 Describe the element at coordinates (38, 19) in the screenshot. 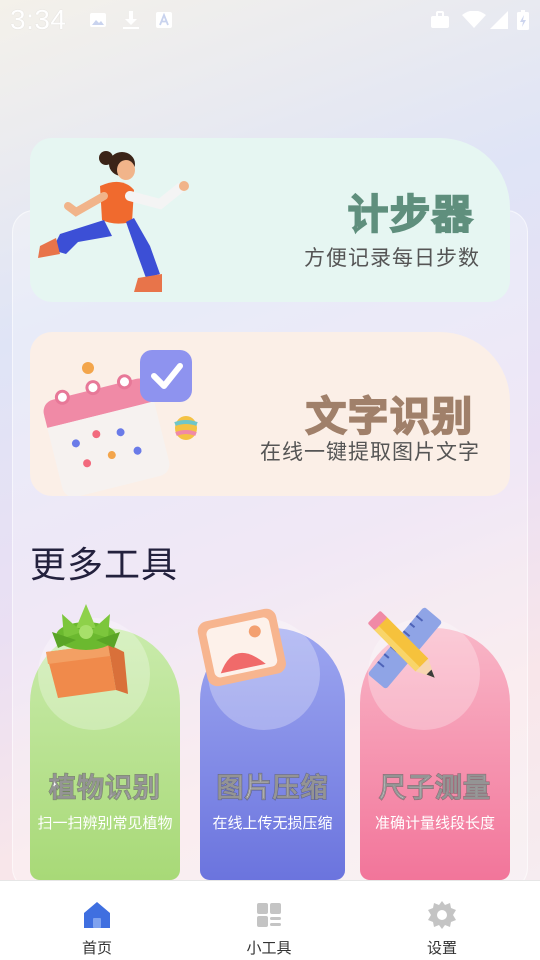

I see `status-time: 3:34` at that location.